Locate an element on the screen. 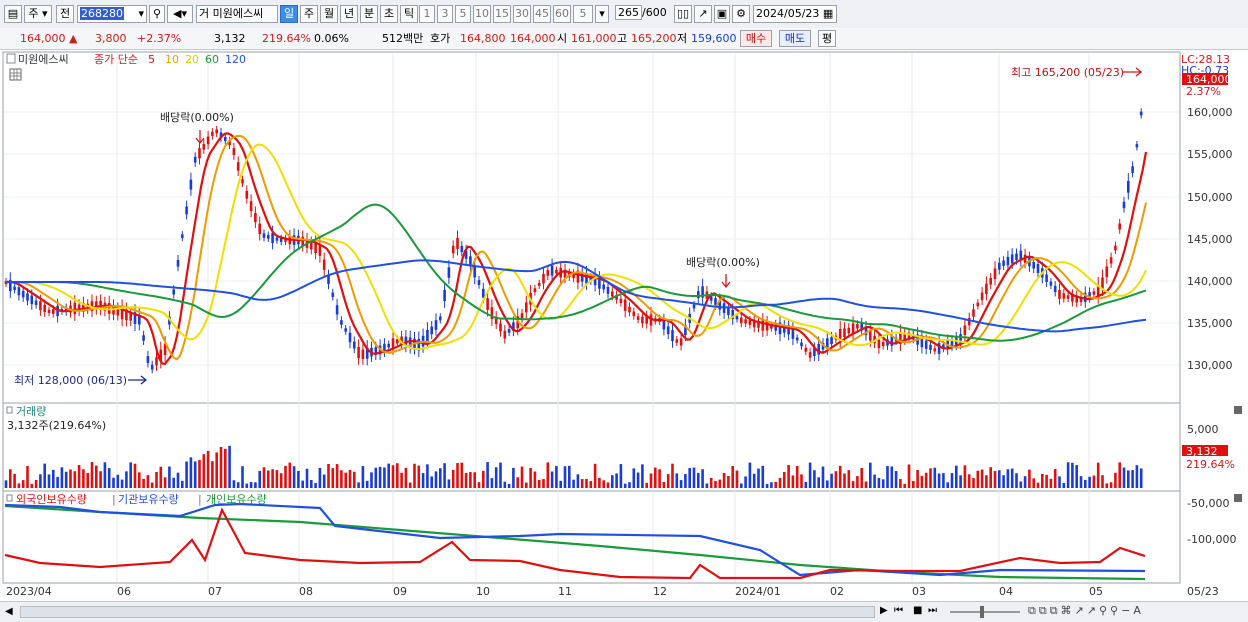 This screenshot has width=1248, height=622. chart-menu-icon: ▤ is located at coordinates (13, 14).